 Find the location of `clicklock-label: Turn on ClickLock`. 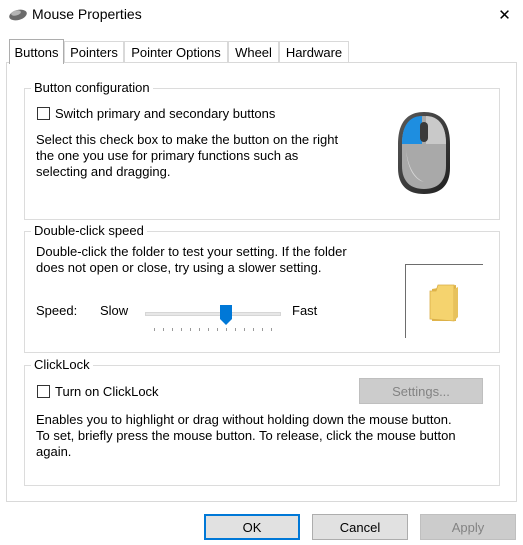

clicklock-label: Turn on ClickLock is located at coordinates (107, 392).